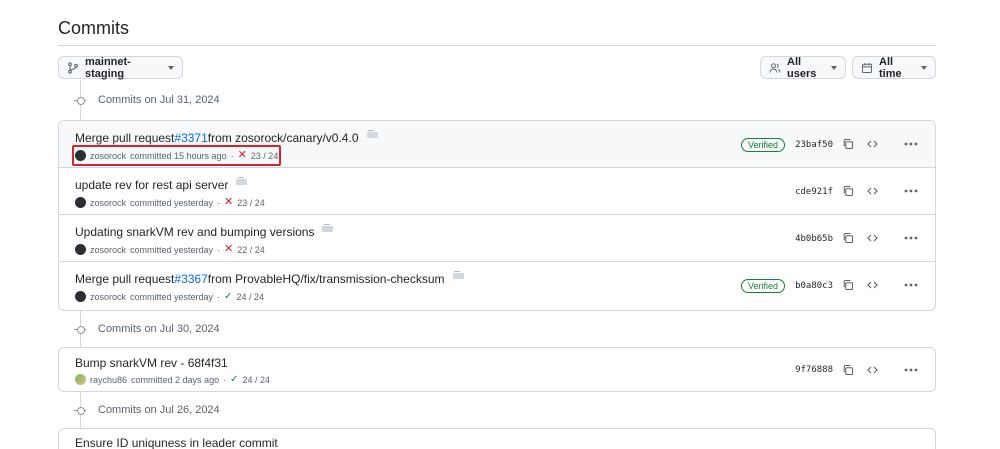  What do you see at coordinates (283, 138) in the screenshot?
I see `commit-title-text: from zosorock/canary/v0.4.0` at bounding box center [283, 138].